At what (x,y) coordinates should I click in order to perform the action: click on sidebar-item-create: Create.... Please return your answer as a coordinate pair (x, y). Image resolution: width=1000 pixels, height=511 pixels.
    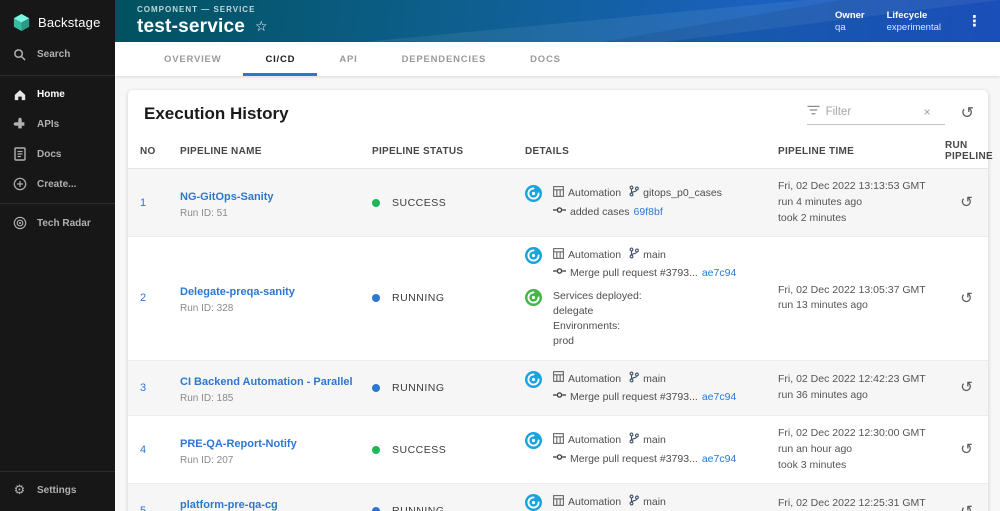
    Looking at the image, I should click on (57, 184).